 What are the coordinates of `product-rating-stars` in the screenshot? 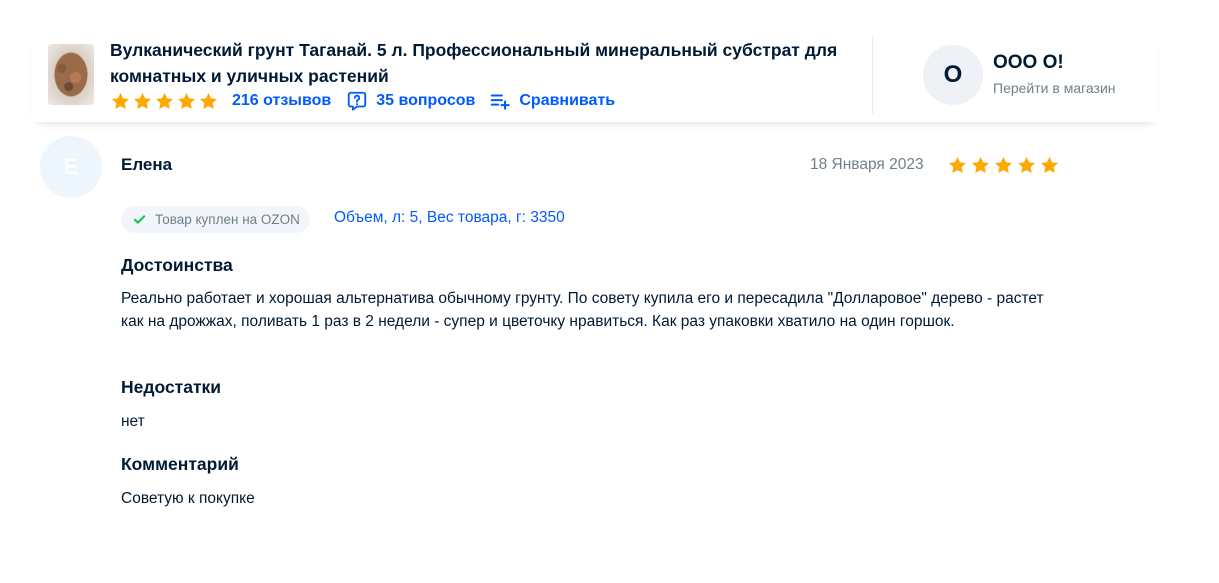 It's located at (164, 101).